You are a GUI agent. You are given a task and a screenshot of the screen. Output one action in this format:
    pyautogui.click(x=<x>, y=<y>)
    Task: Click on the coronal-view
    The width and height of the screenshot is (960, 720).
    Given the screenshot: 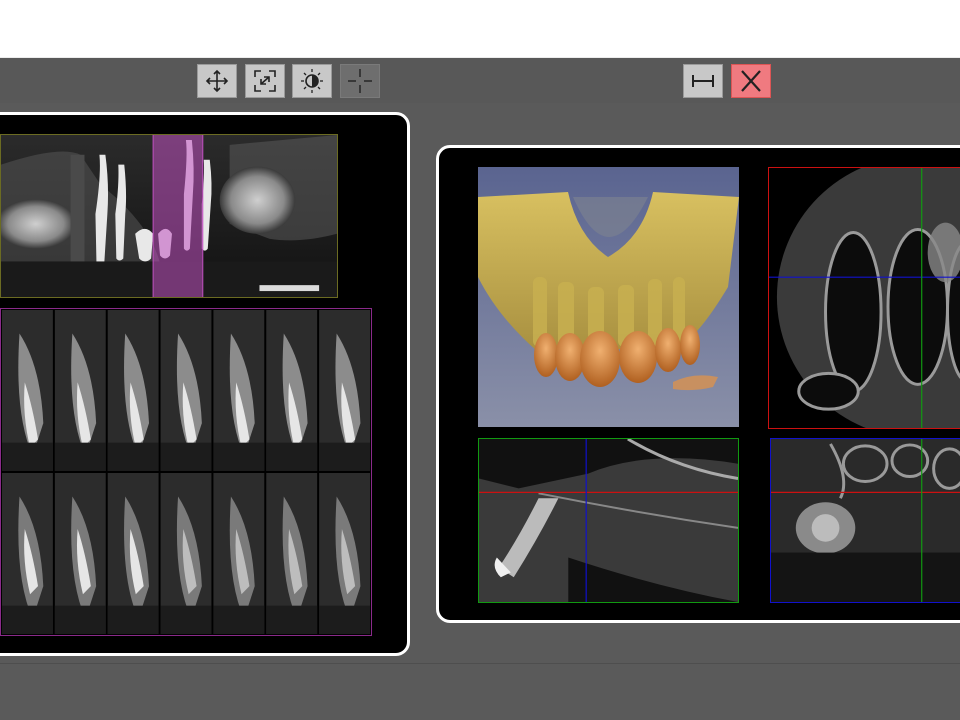 What is the action you would take?
    pyautogui.click(x=865, y=520)
    